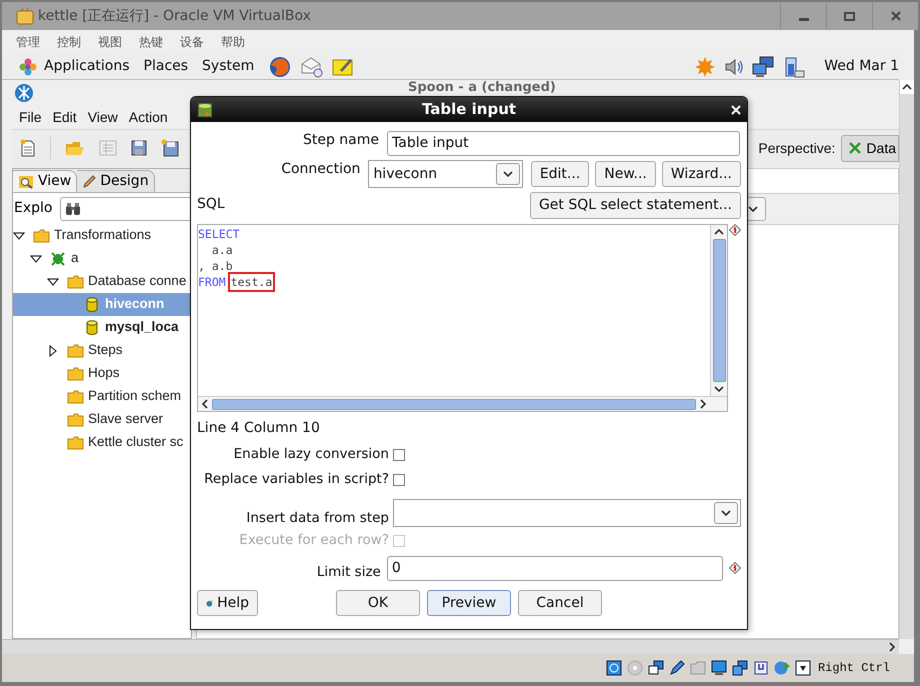  I want to click on tree-item: Database conne, so click(102, 281).